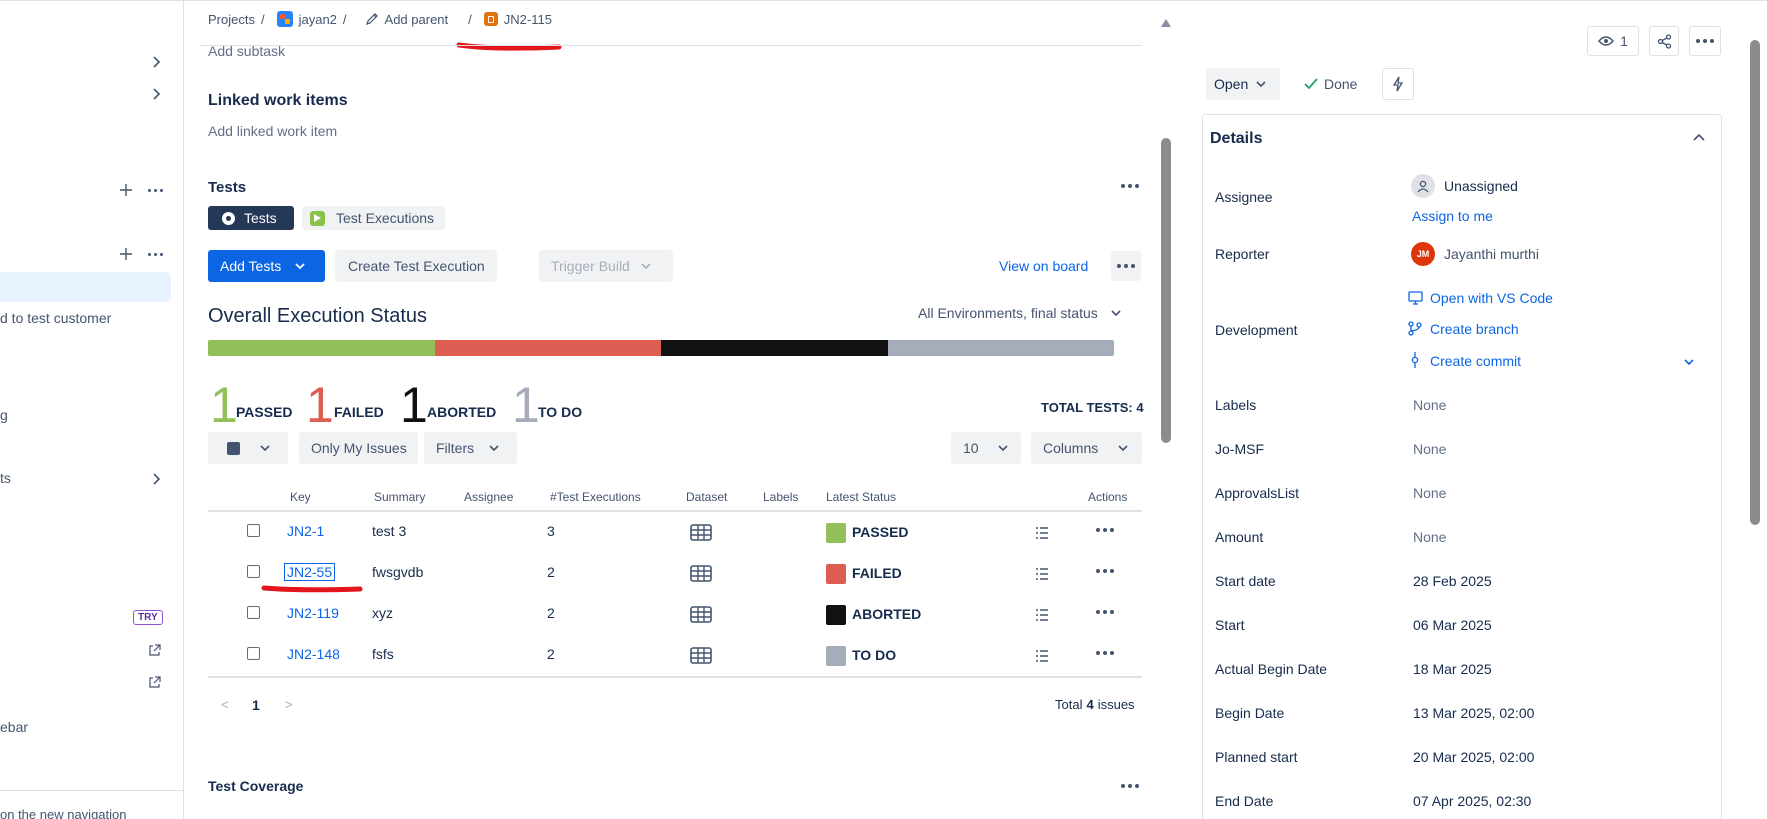 The height and width of the screenshot is (819, 1767). I want to click on add-tests-button: Add Tests, so click(266, 266).